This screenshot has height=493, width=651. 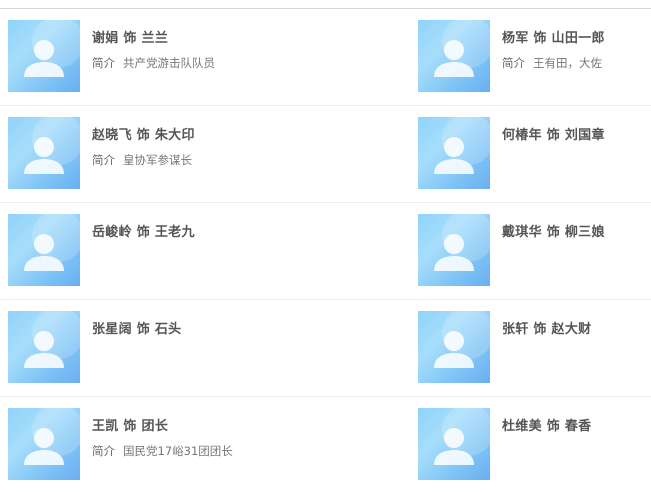 I want to click on cast-member-card: 赵晓飞 饰 朱大印 简介 皇协军参谋长, so click(x=123, y=154).